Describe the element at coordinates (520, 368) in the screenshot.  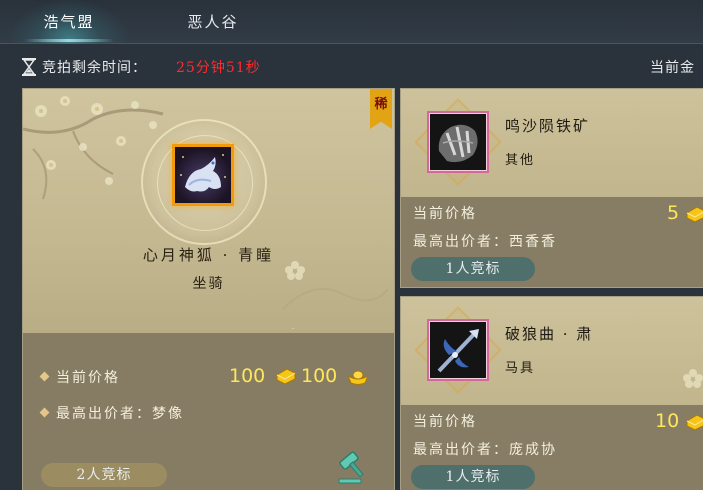
I see `card-2-item-category: 马具` at that location.